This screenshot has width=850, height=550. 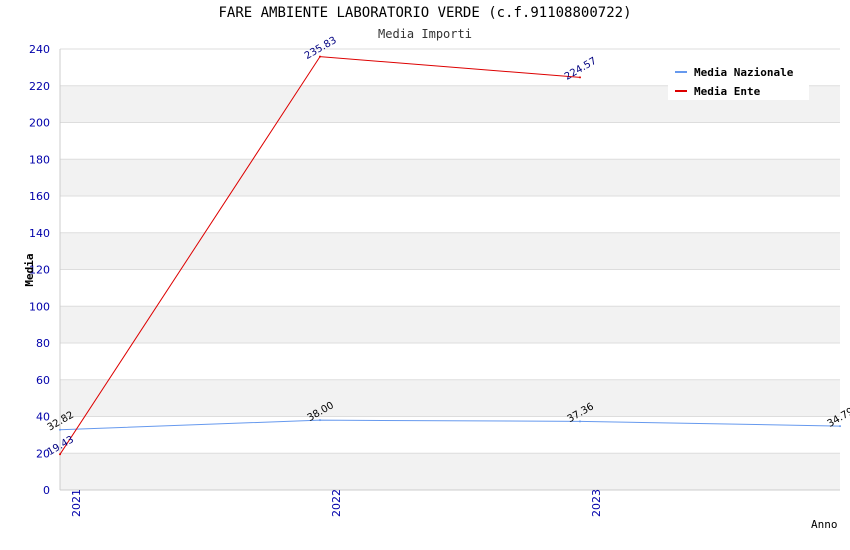 I want to click on x-tick-label: 2021, so click(x=76, y=503).